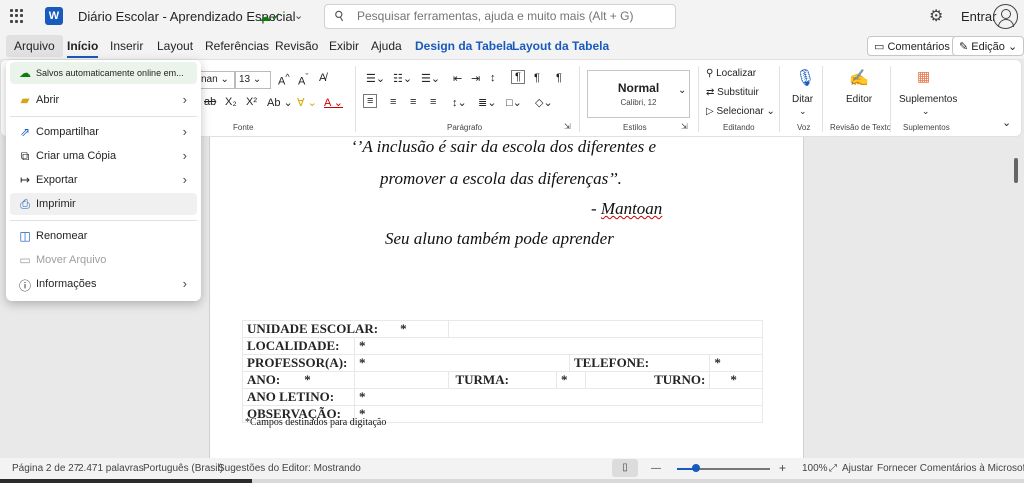  Describe the element at coordinates (464, 46) in the screenshot. I see `tab-table-design: Design da Tabela` at that location.